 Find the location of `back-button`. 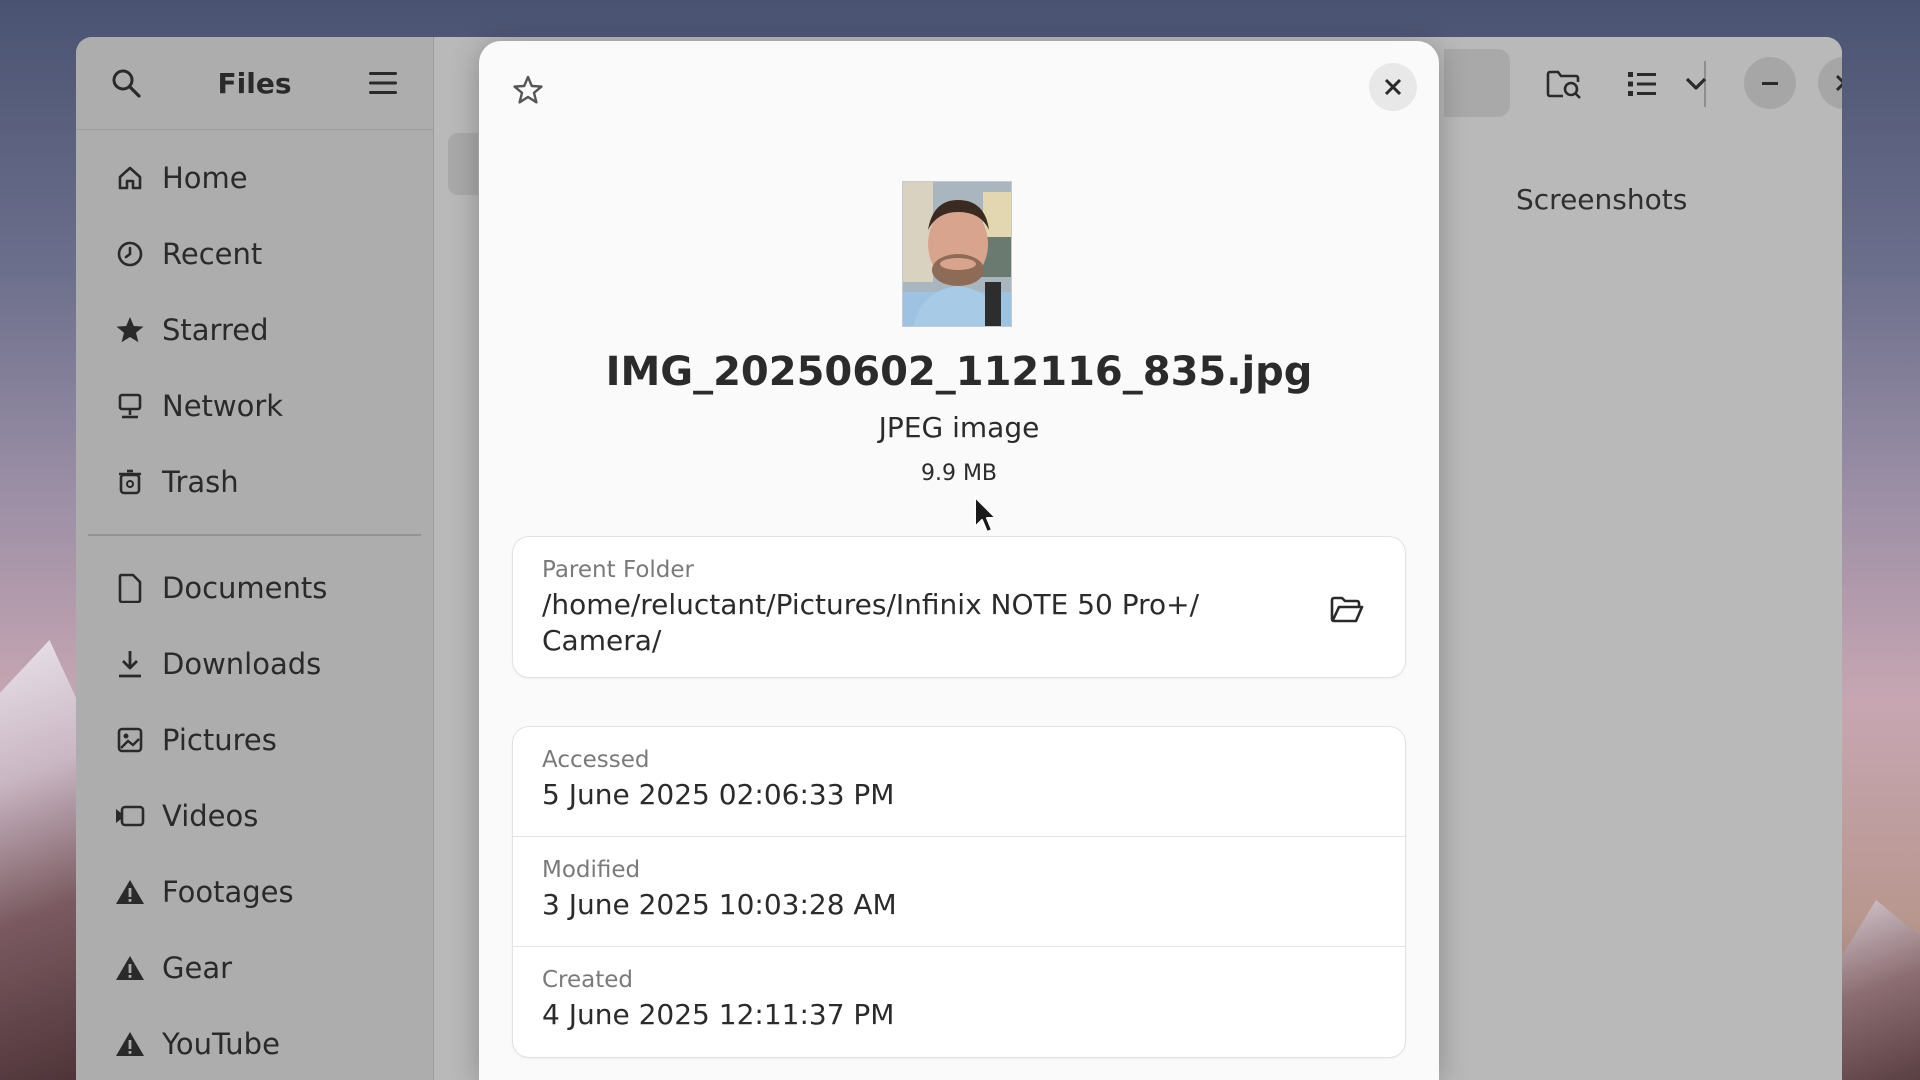

back-button is located at coordinates (463, 164).